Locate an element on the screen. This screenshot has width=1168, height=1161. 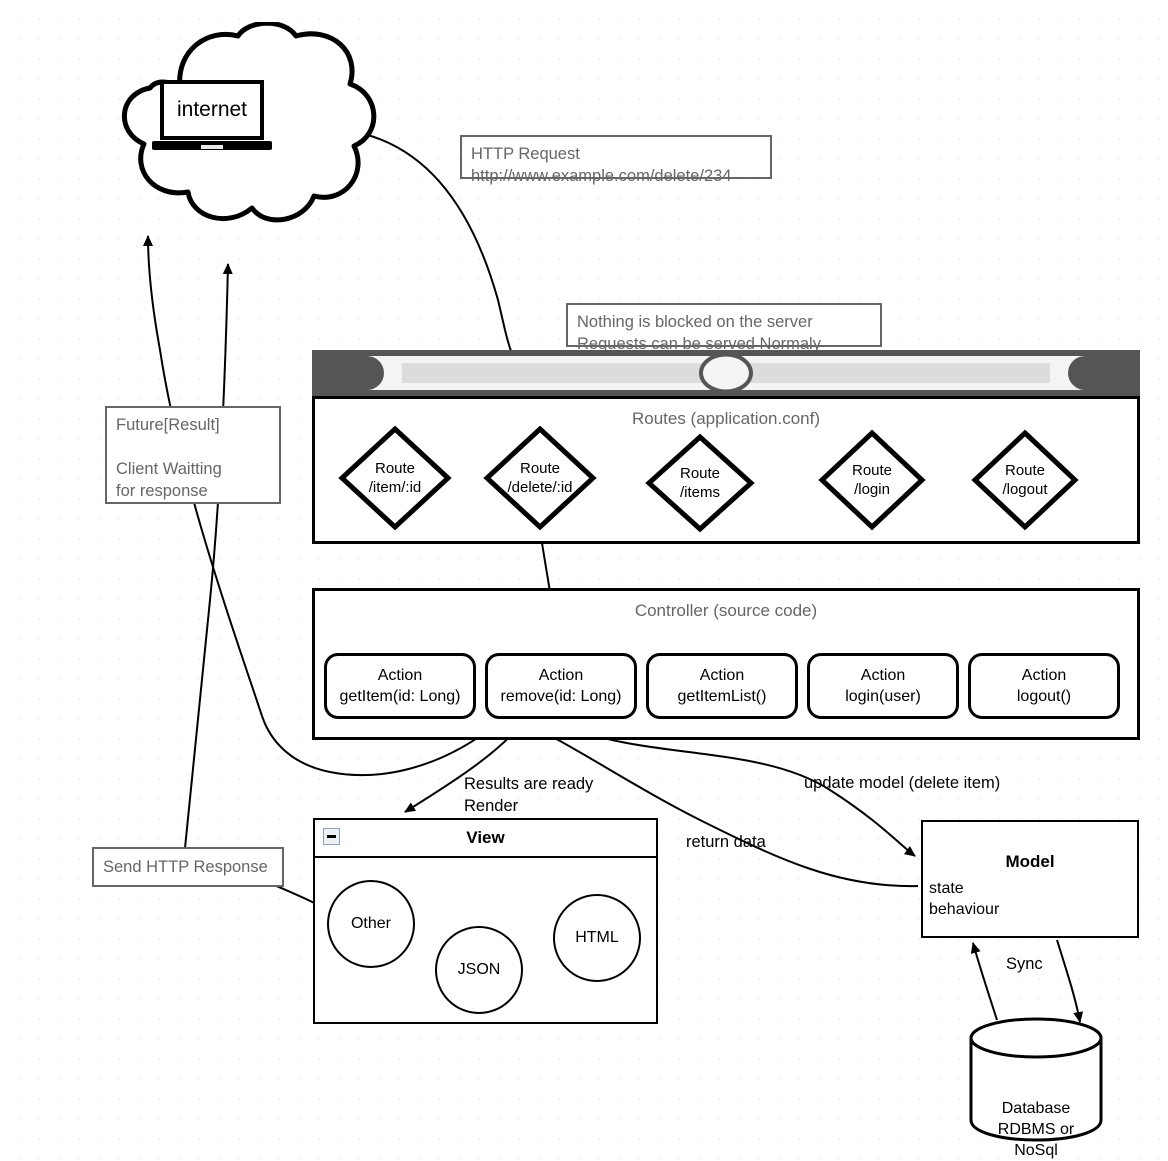
sync-label: Sync is located at coordinates (1024, 964).